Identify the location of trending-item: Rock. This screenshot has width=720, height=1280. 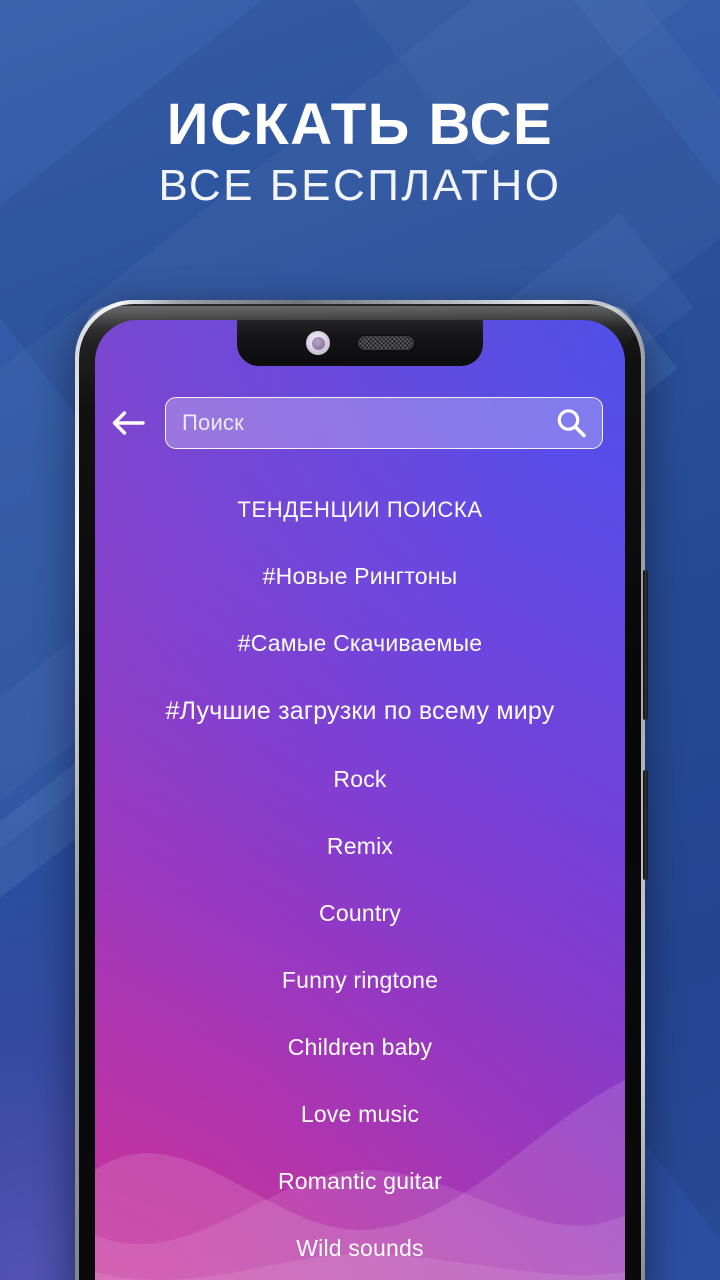
(359, 779).